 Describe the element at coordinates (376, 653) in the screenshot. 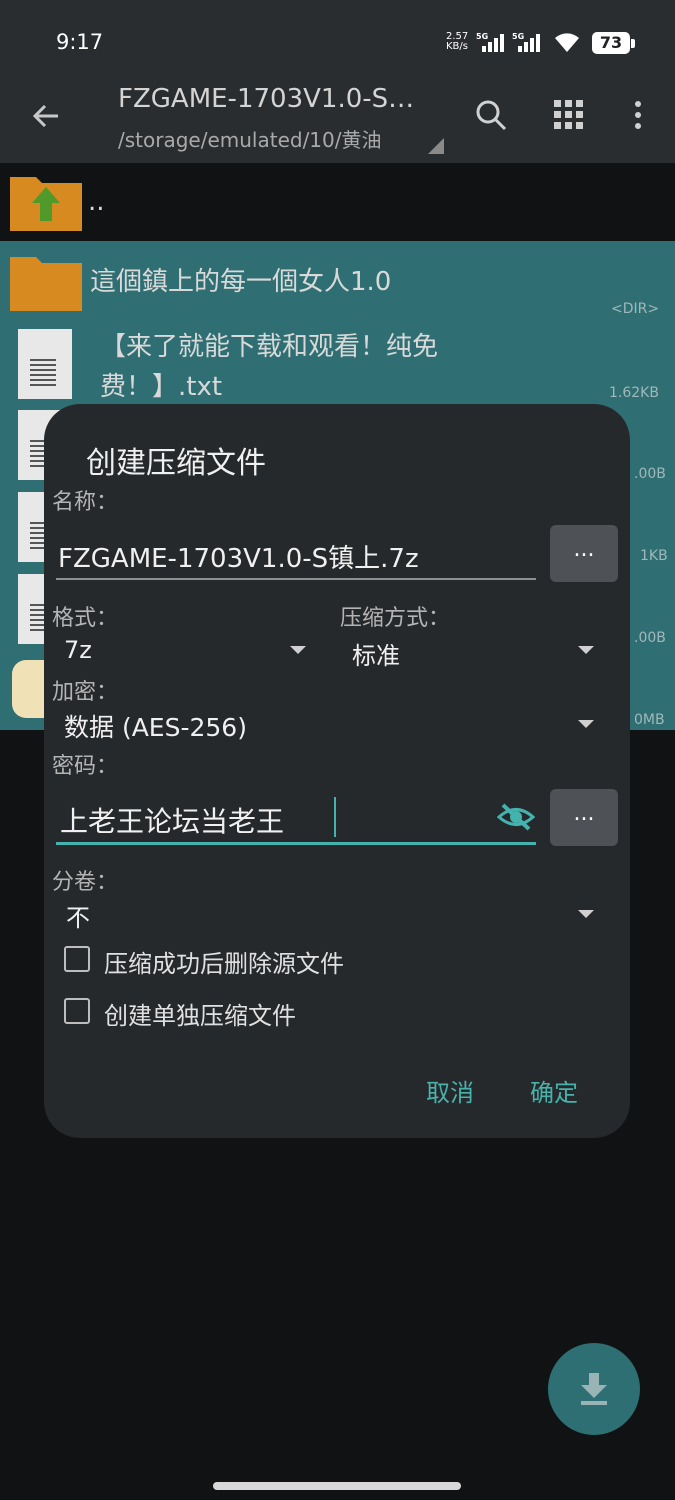

I see `method-select: 标准` at that location.